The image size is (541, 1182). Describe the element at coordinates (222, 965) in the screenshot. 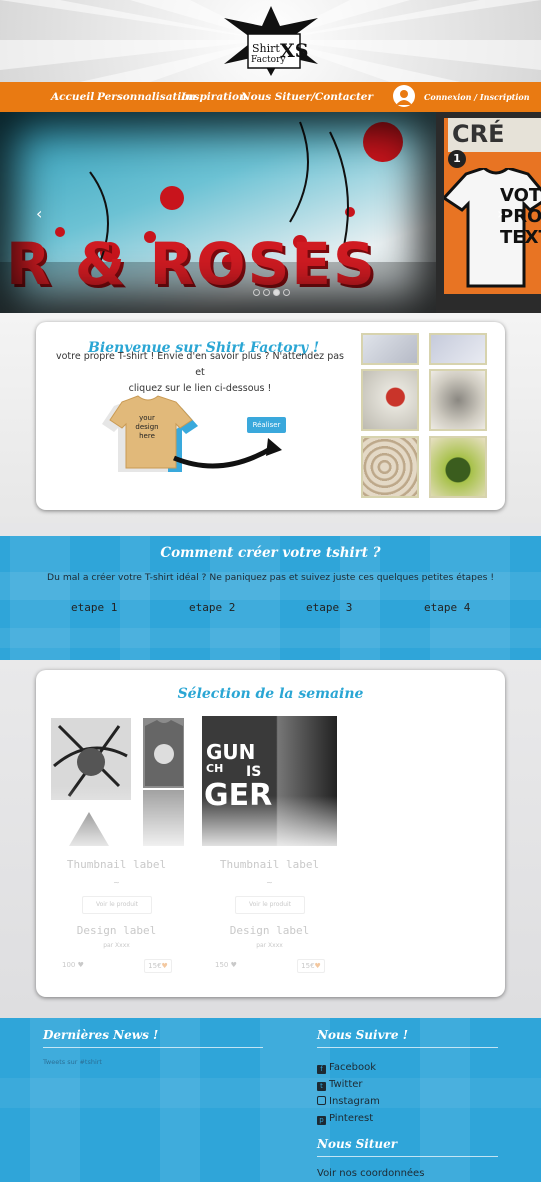

I see `likes-count: 150` at that location.